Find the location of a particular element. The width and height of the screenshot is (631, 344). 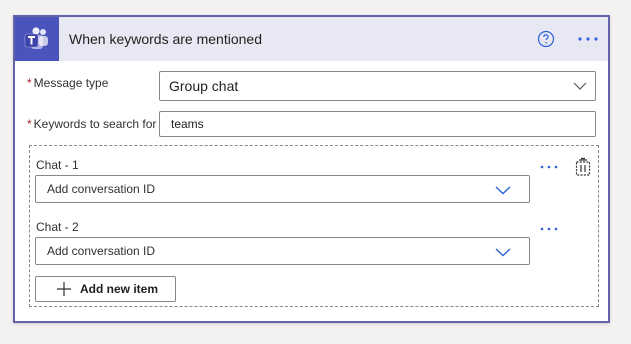

message-type-label: * Message type is located at coordinates (67, 83).